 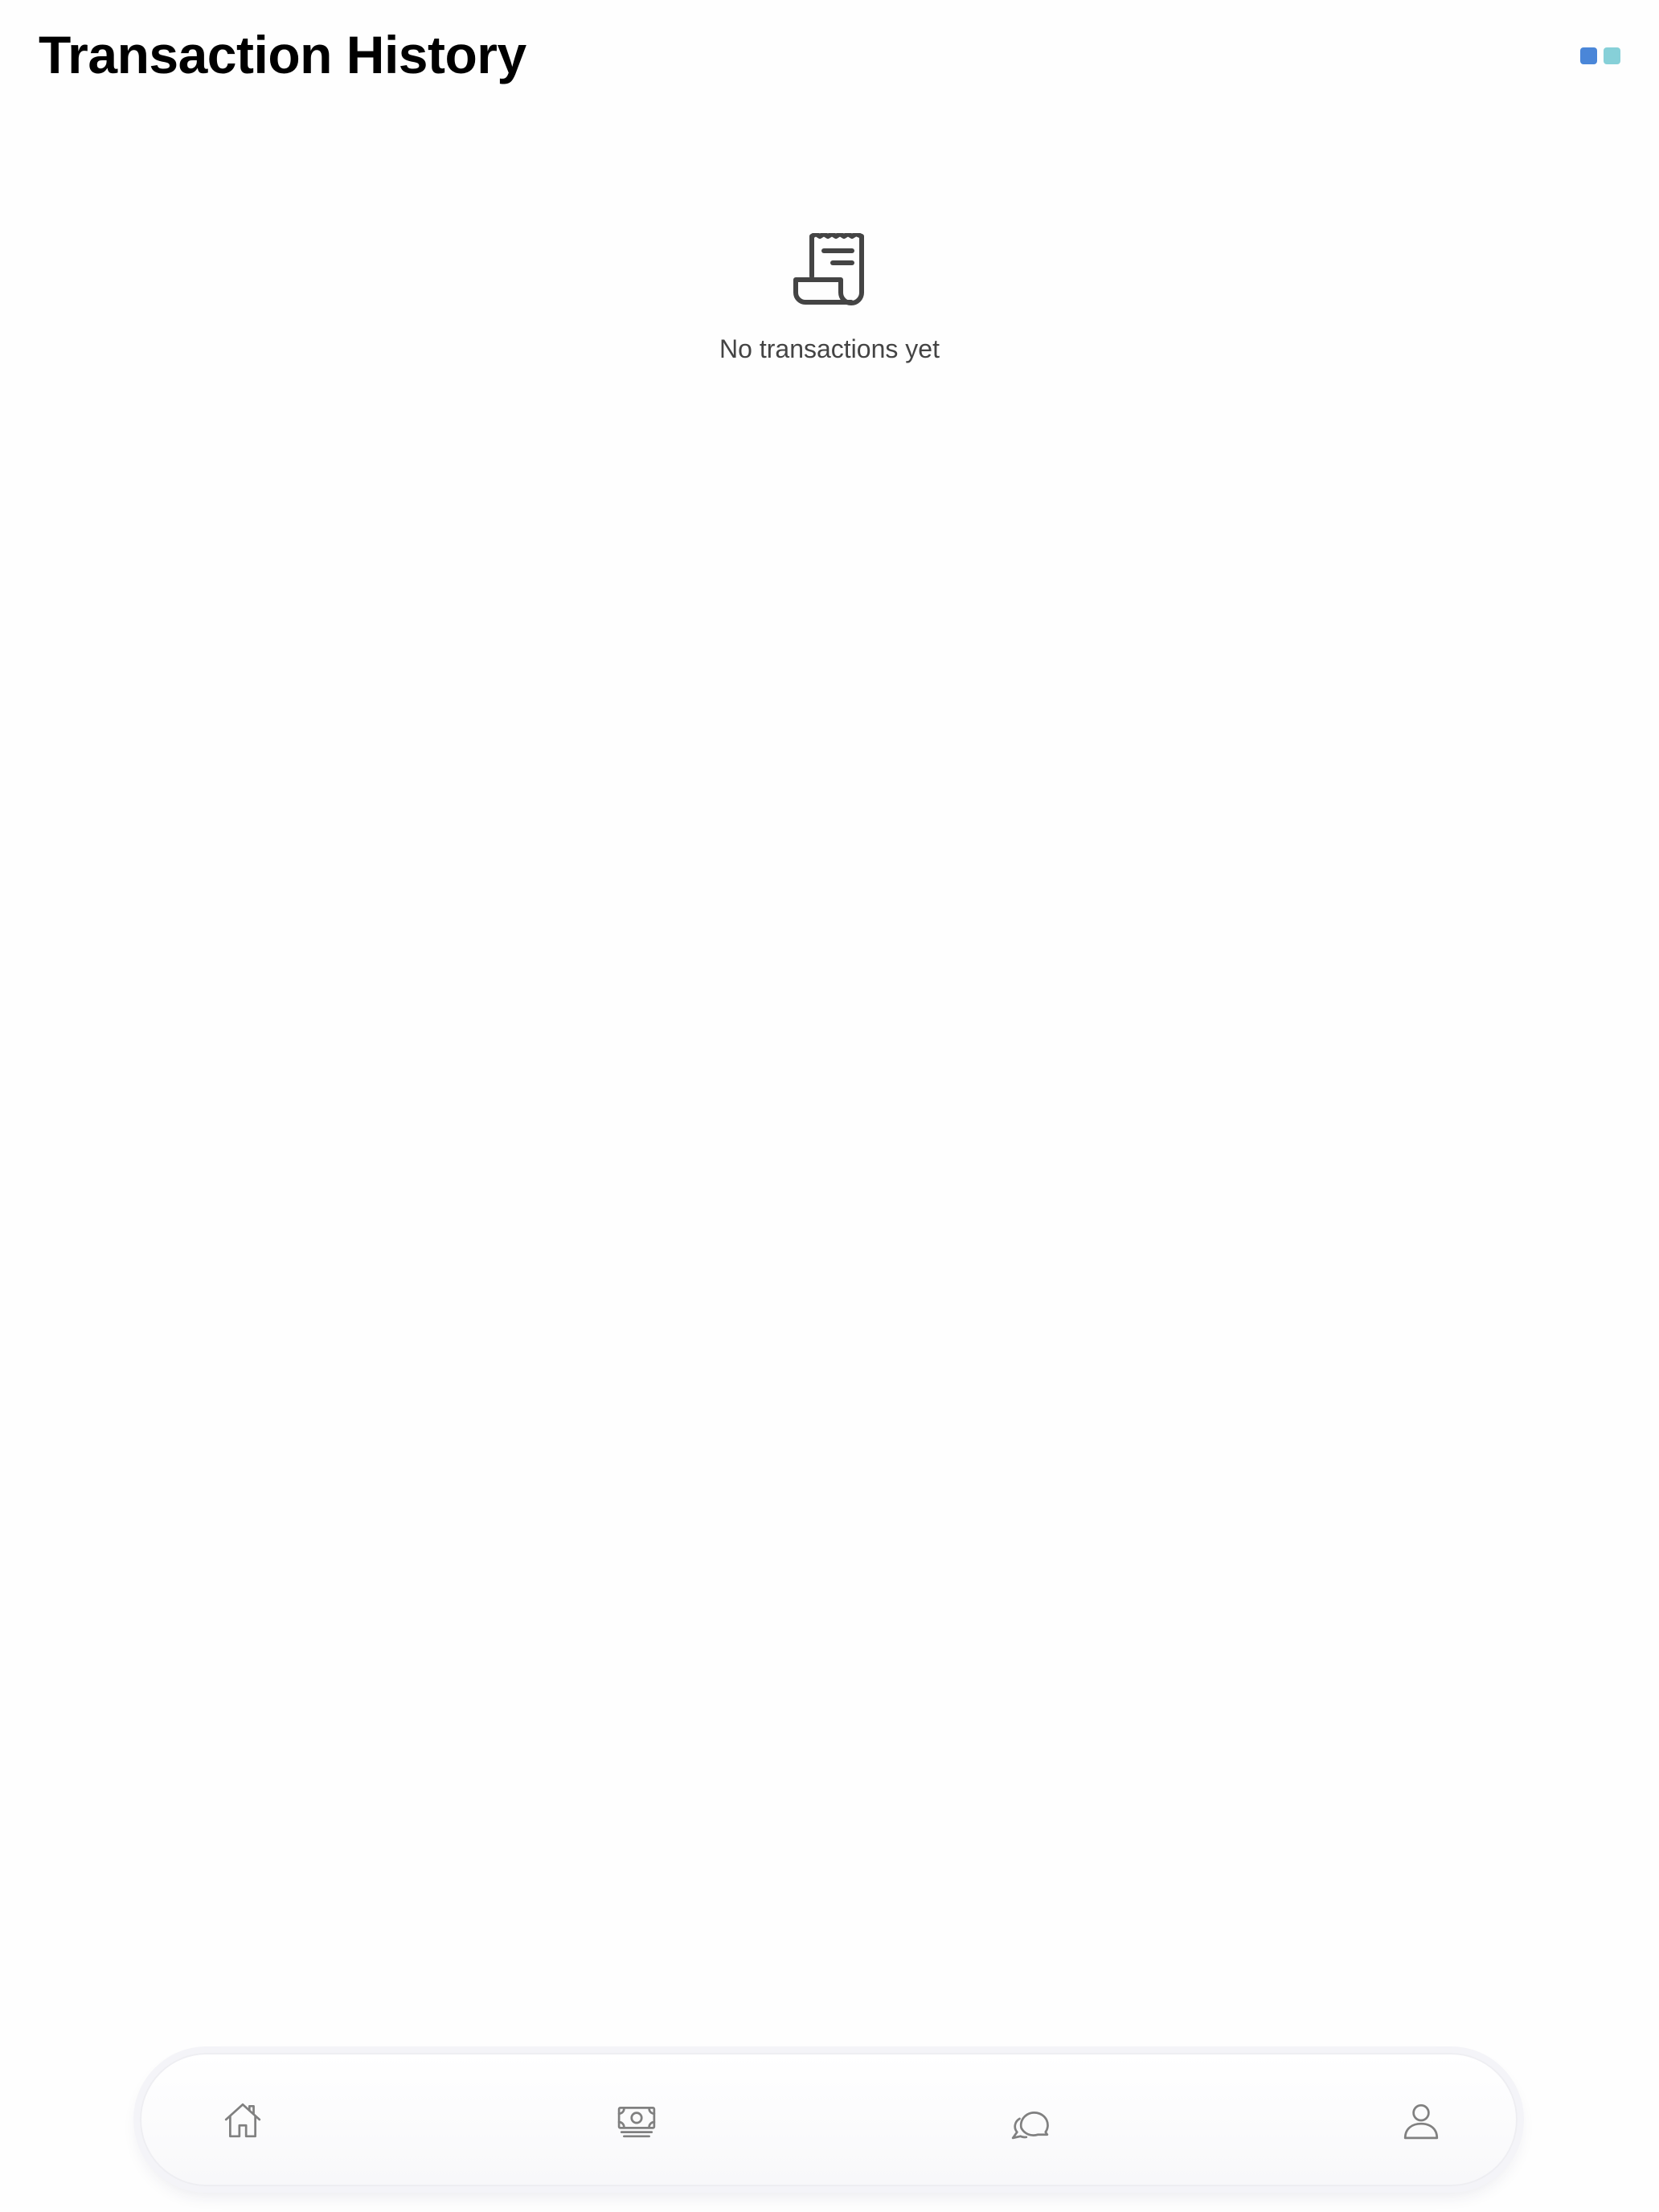 I want to click on page-title: Transaction History, so click(x=282, y=54).